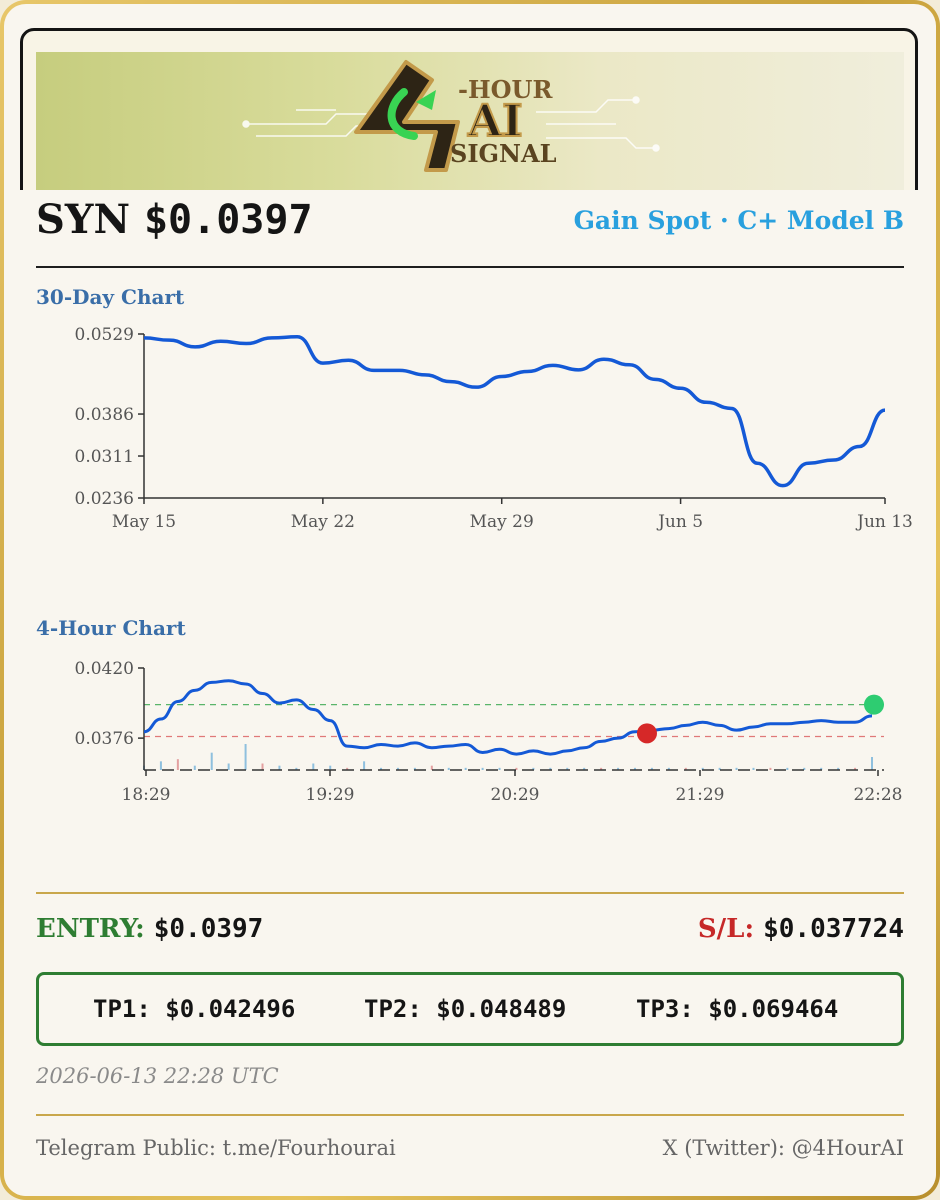  Describe the element at coordinates (470, 1115) in the screenshot. I see `footer-divider` at that location.